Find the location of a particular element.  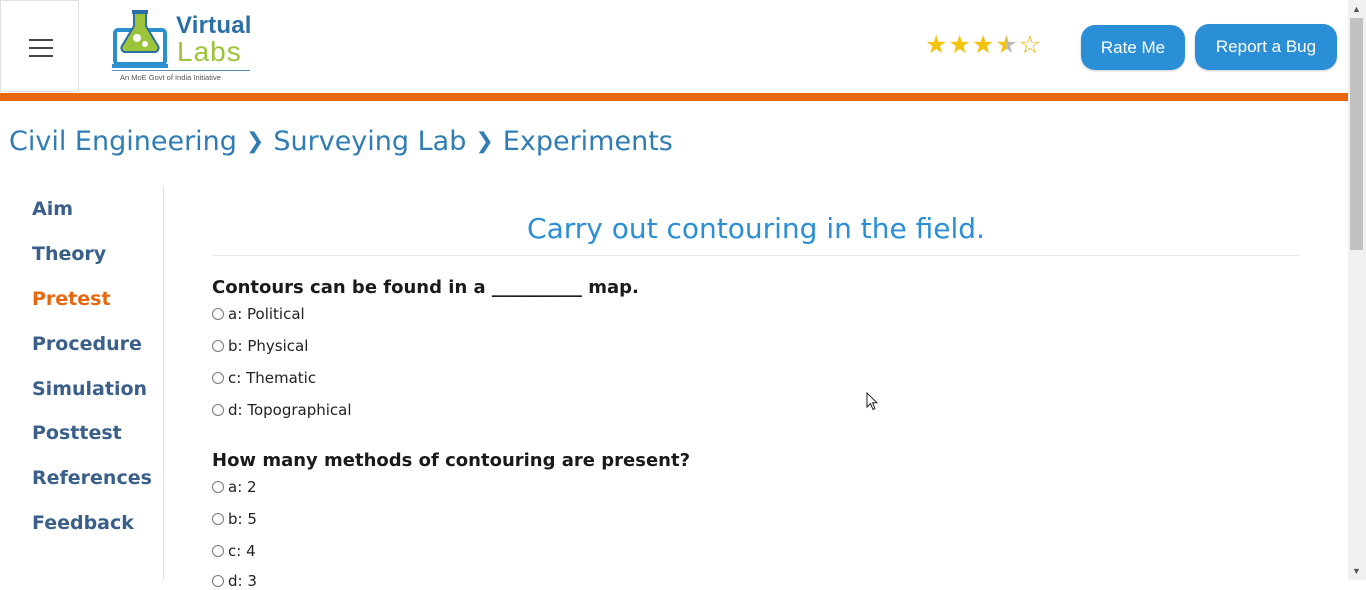

answer-option: b: Physical is located at coordinates (260, 346).